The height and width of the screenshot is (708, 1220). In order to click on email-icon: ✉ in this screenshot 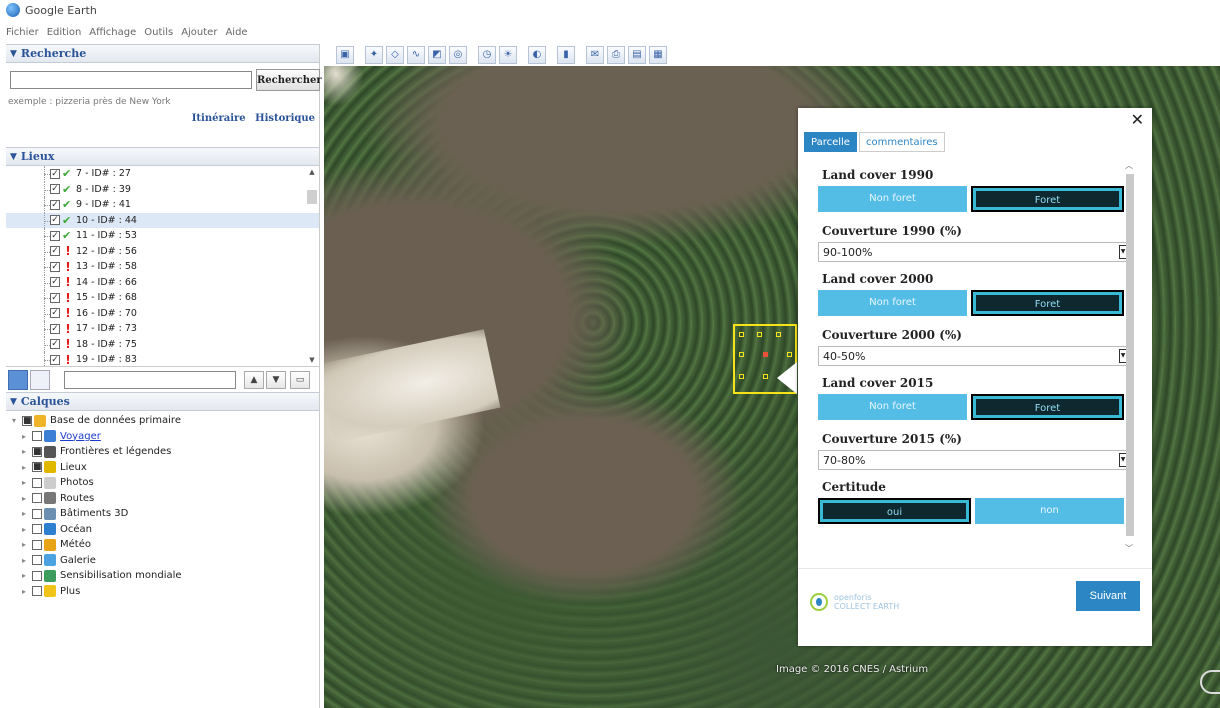, I will do `click(595, 55)`.